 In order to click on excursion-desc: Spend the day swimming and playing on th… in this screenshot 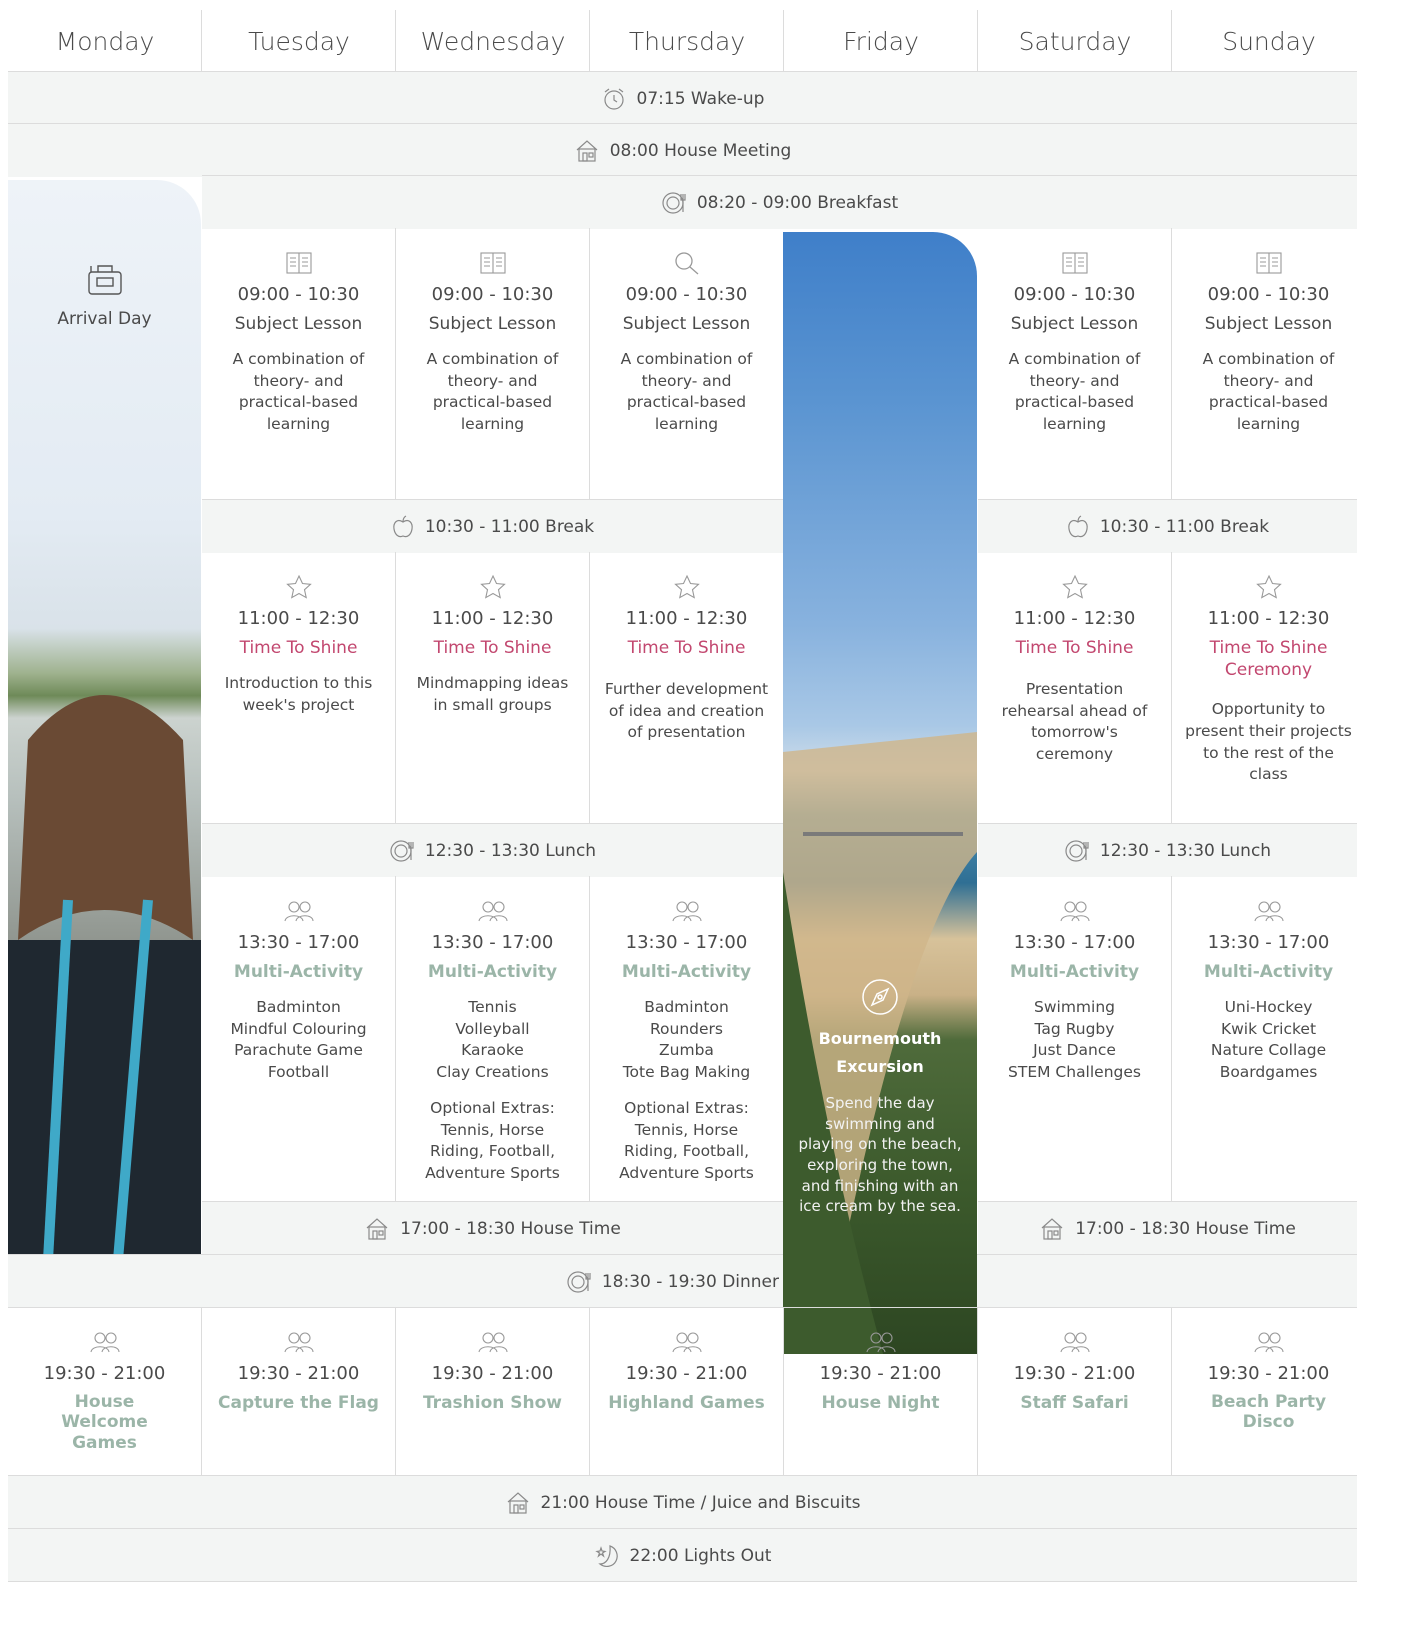, I will do `click(880, 1155)`.